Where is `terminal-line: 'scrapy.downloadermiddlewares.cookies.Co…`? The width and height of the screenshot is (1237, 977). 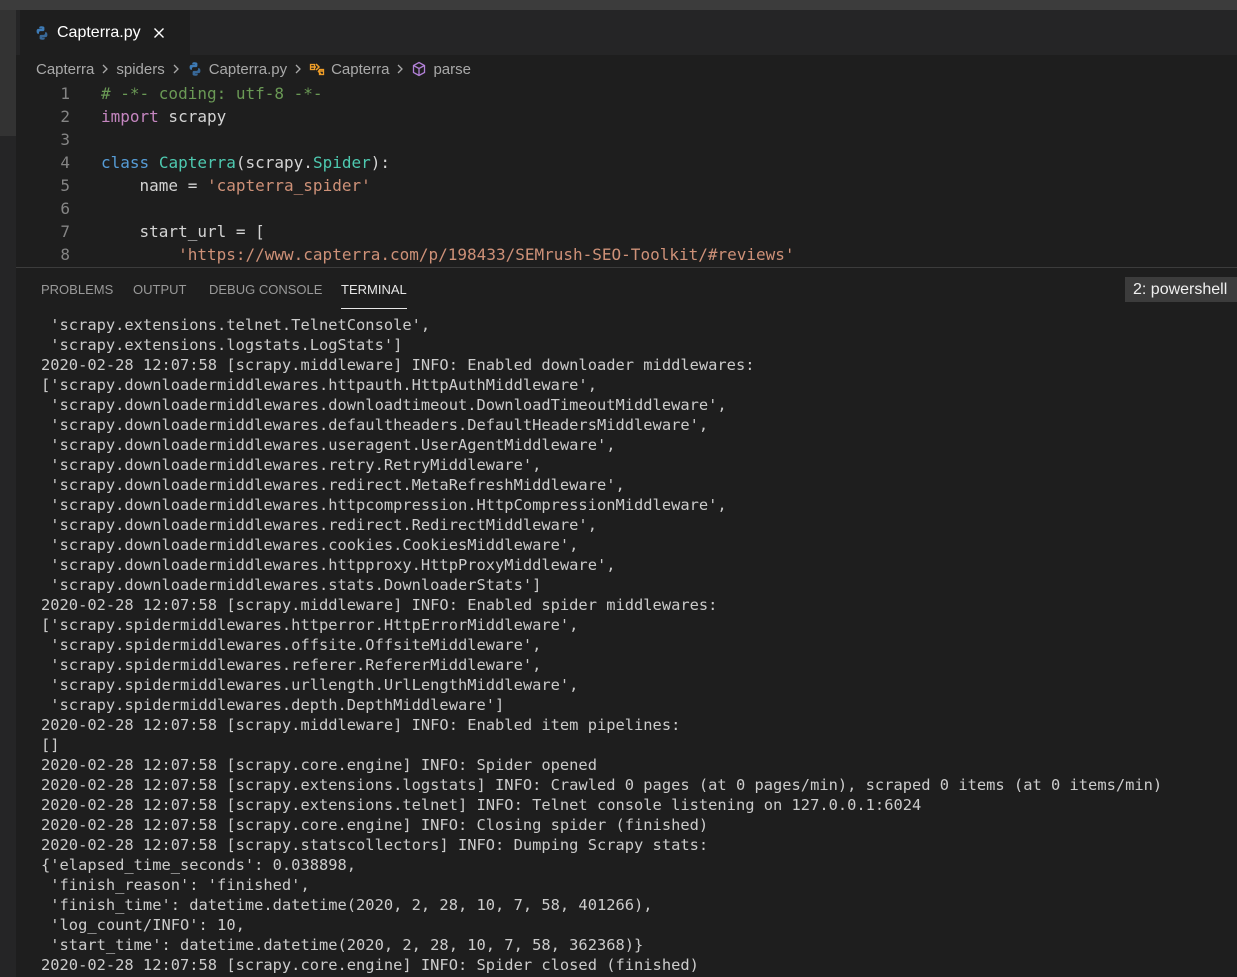
terminal-line: 'scrapy.downloadermiddlewares.cookies.Co… is located at coordinates (310, 545).